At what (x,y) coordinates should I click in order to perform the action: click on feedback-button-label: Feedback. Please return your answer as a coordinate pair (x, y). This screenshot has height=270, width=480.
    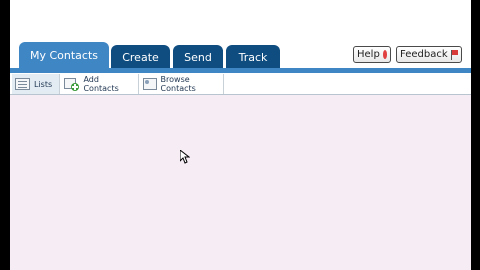
    Looking at the image, I should click on (424, 54).